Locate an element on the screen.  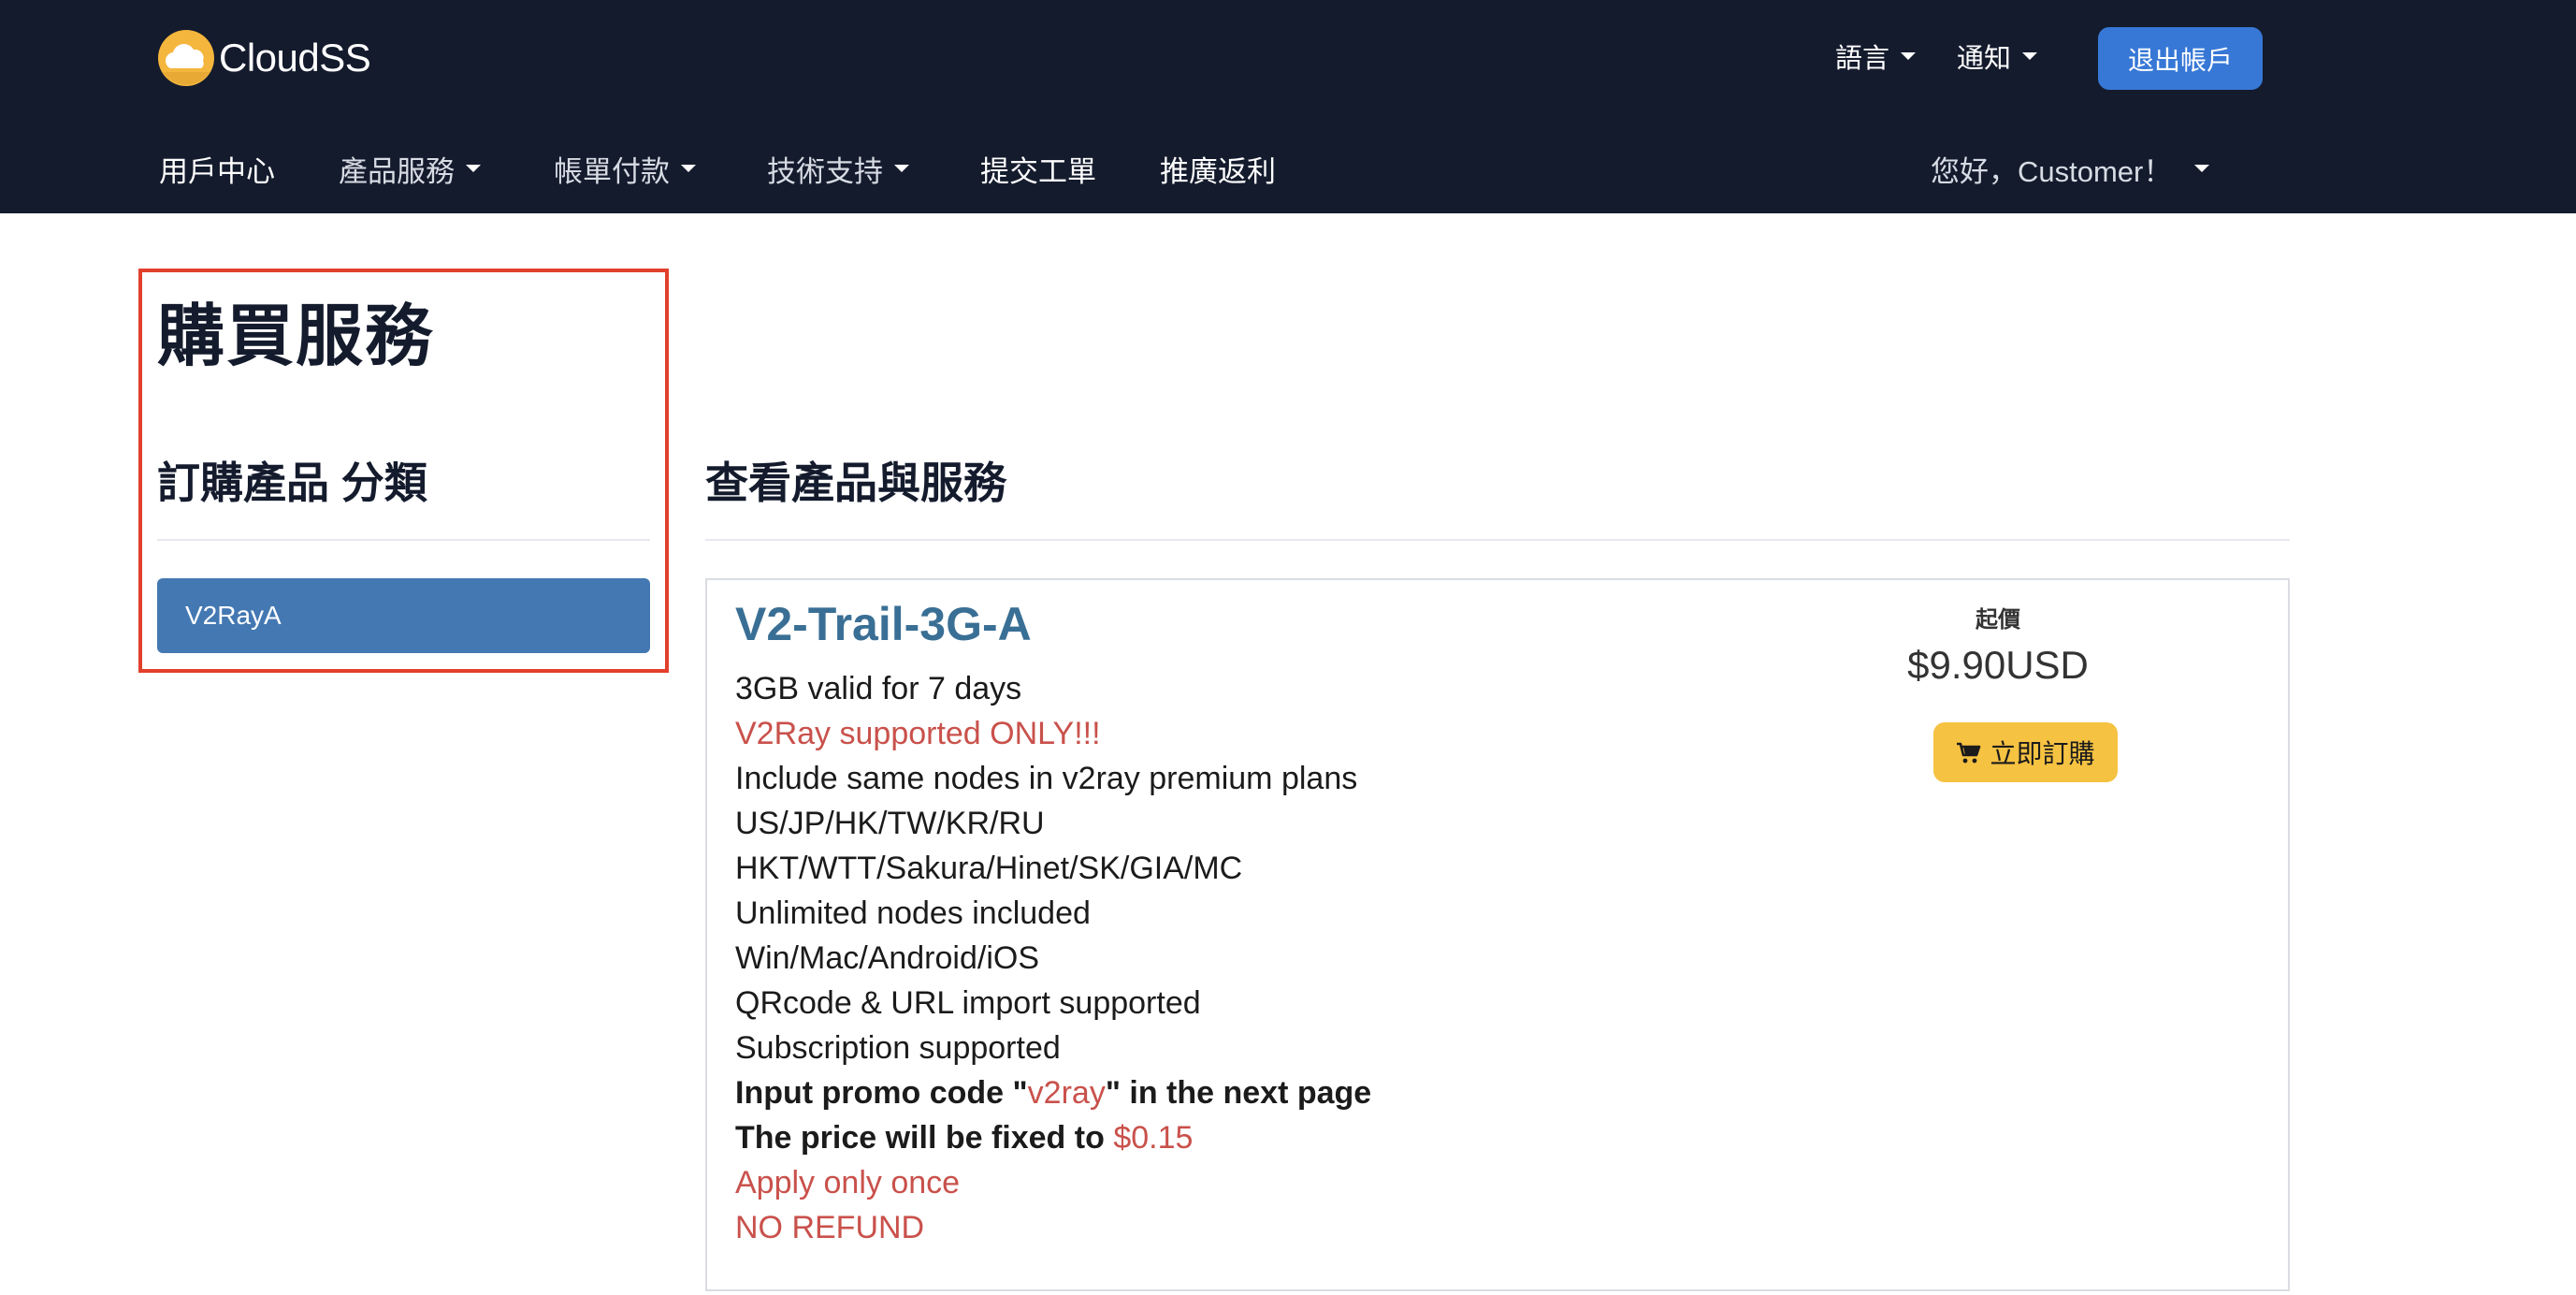
nav-label: 用戶中心 is located at coordinates (217, 171).